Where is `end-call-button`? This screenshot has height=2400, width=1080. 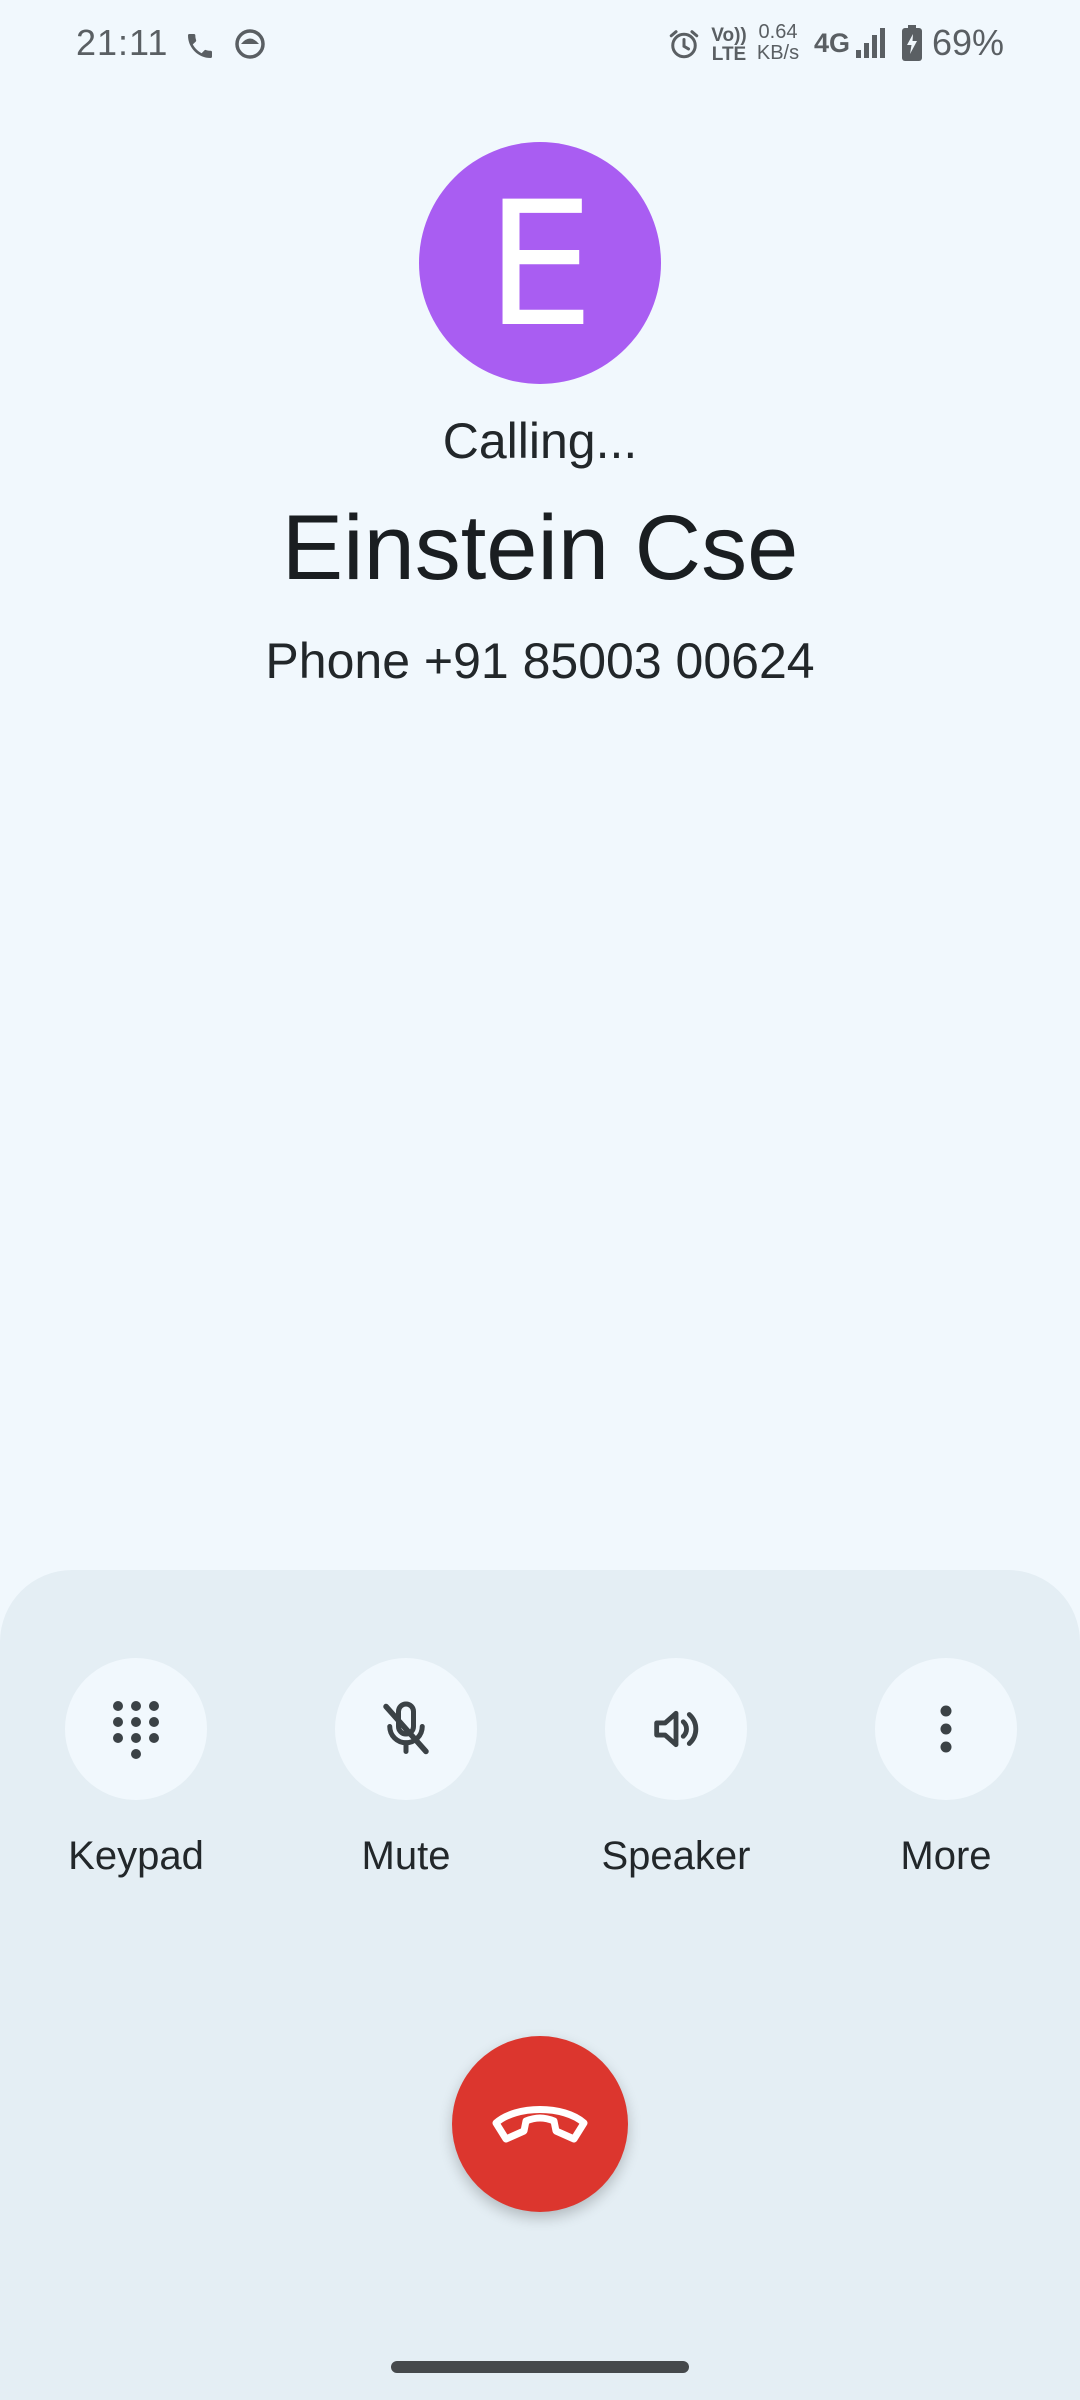
end-call-button is located at coordinates (540, 2124).